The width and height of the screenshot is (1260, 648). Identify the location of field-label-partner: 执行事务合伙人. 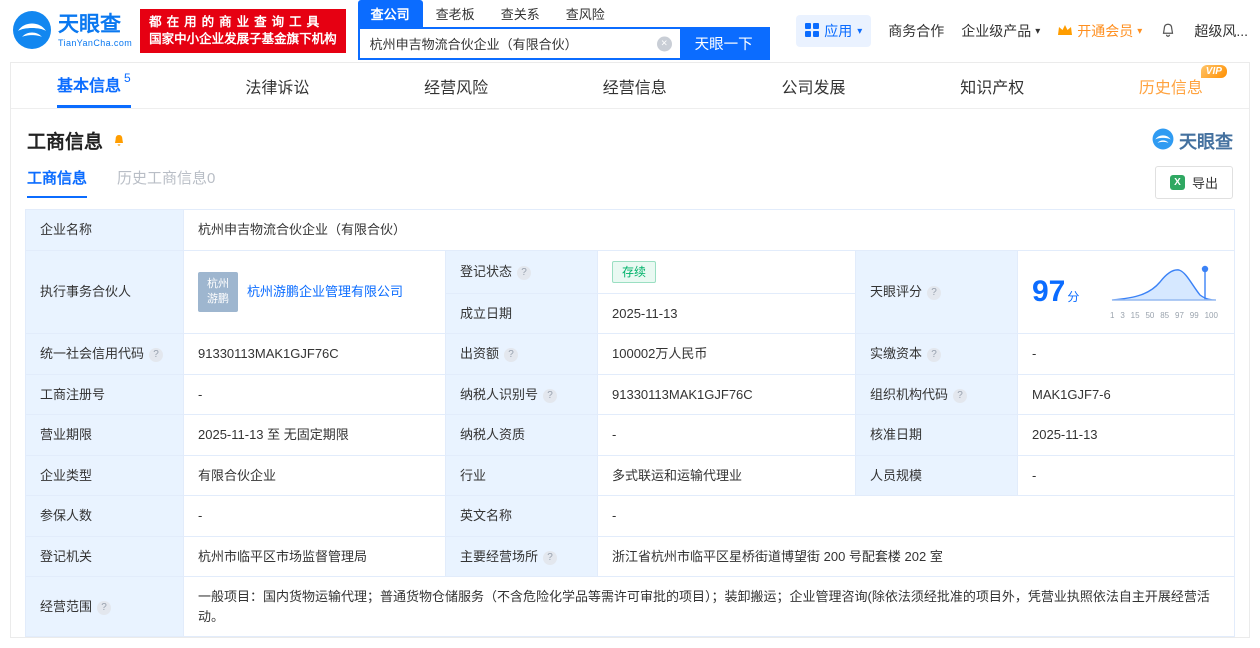
(104, 291).